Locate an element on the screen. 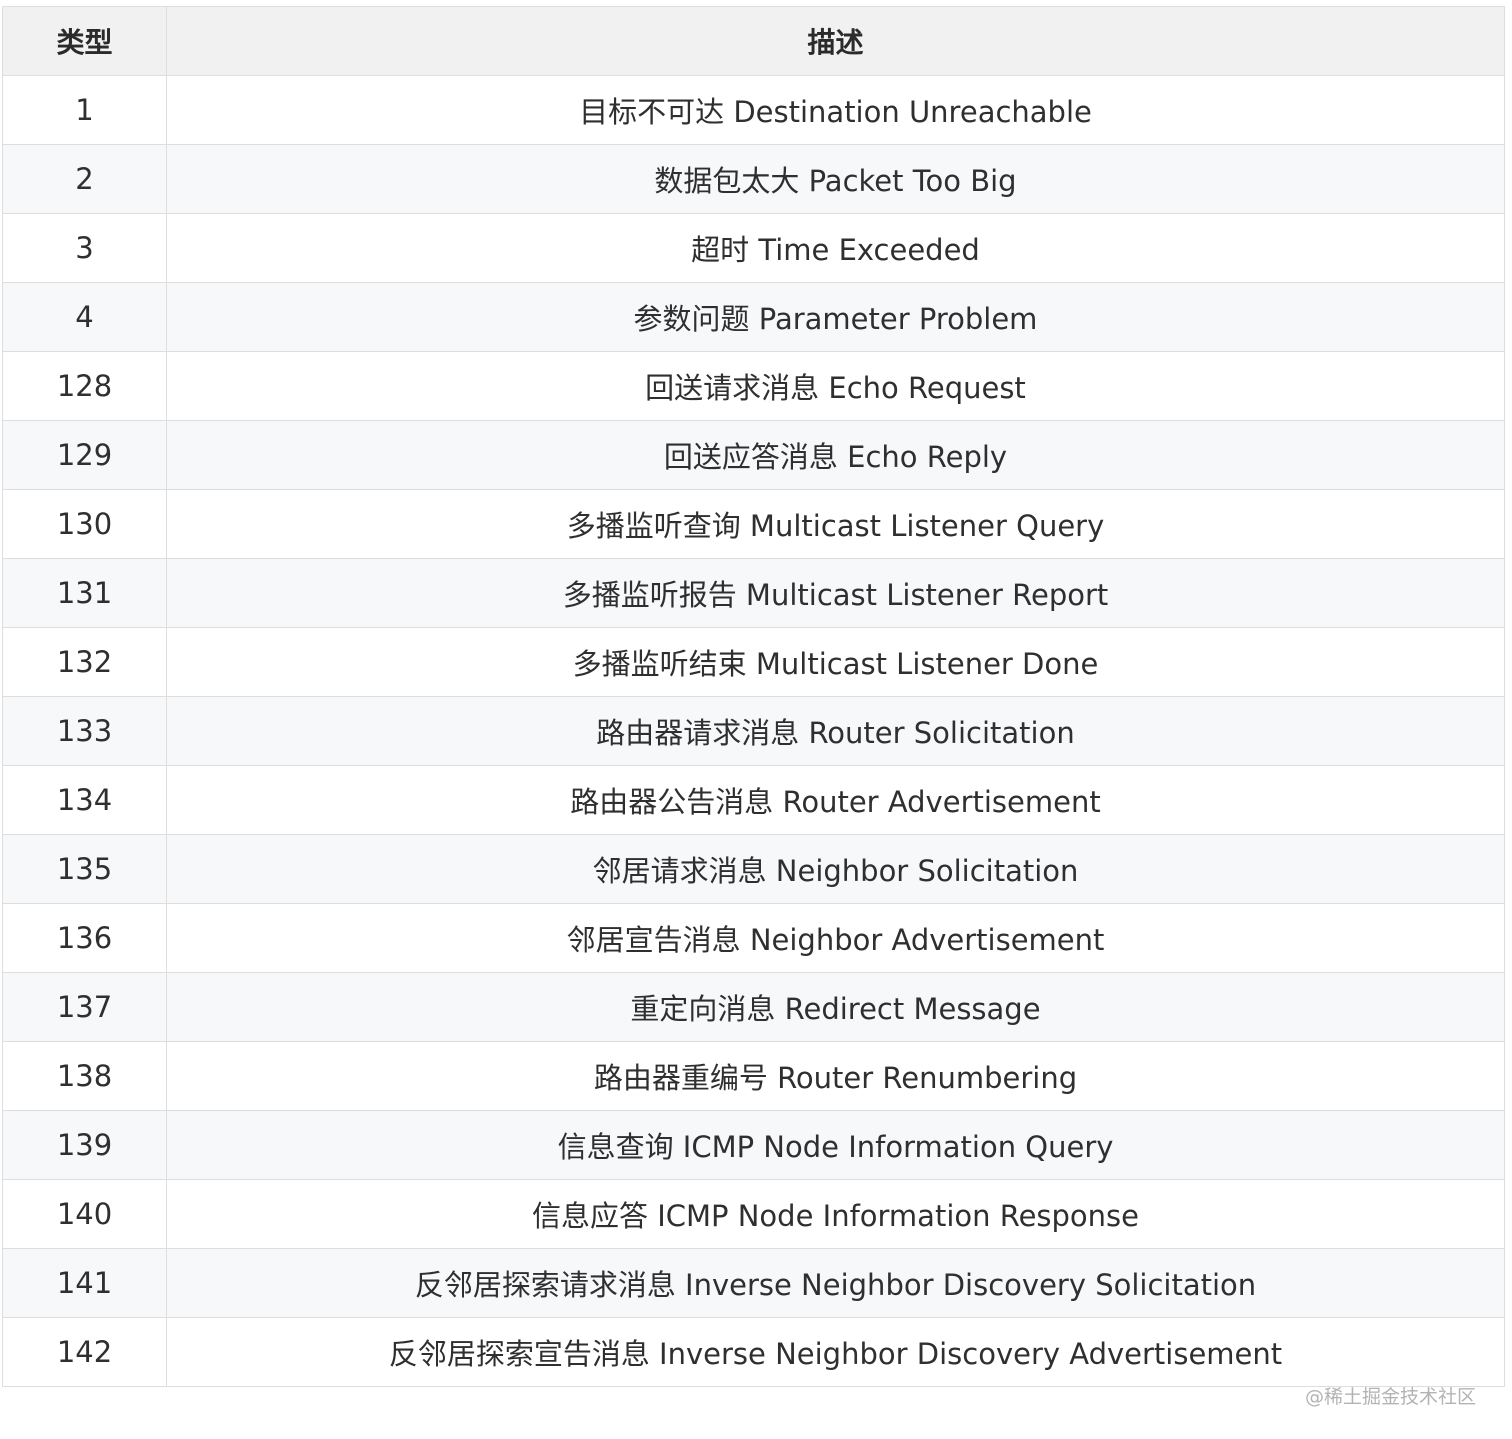 The width and height of the screenshot is (1512, 1439). cell-type: 129 is located at coordinates (84, 455).